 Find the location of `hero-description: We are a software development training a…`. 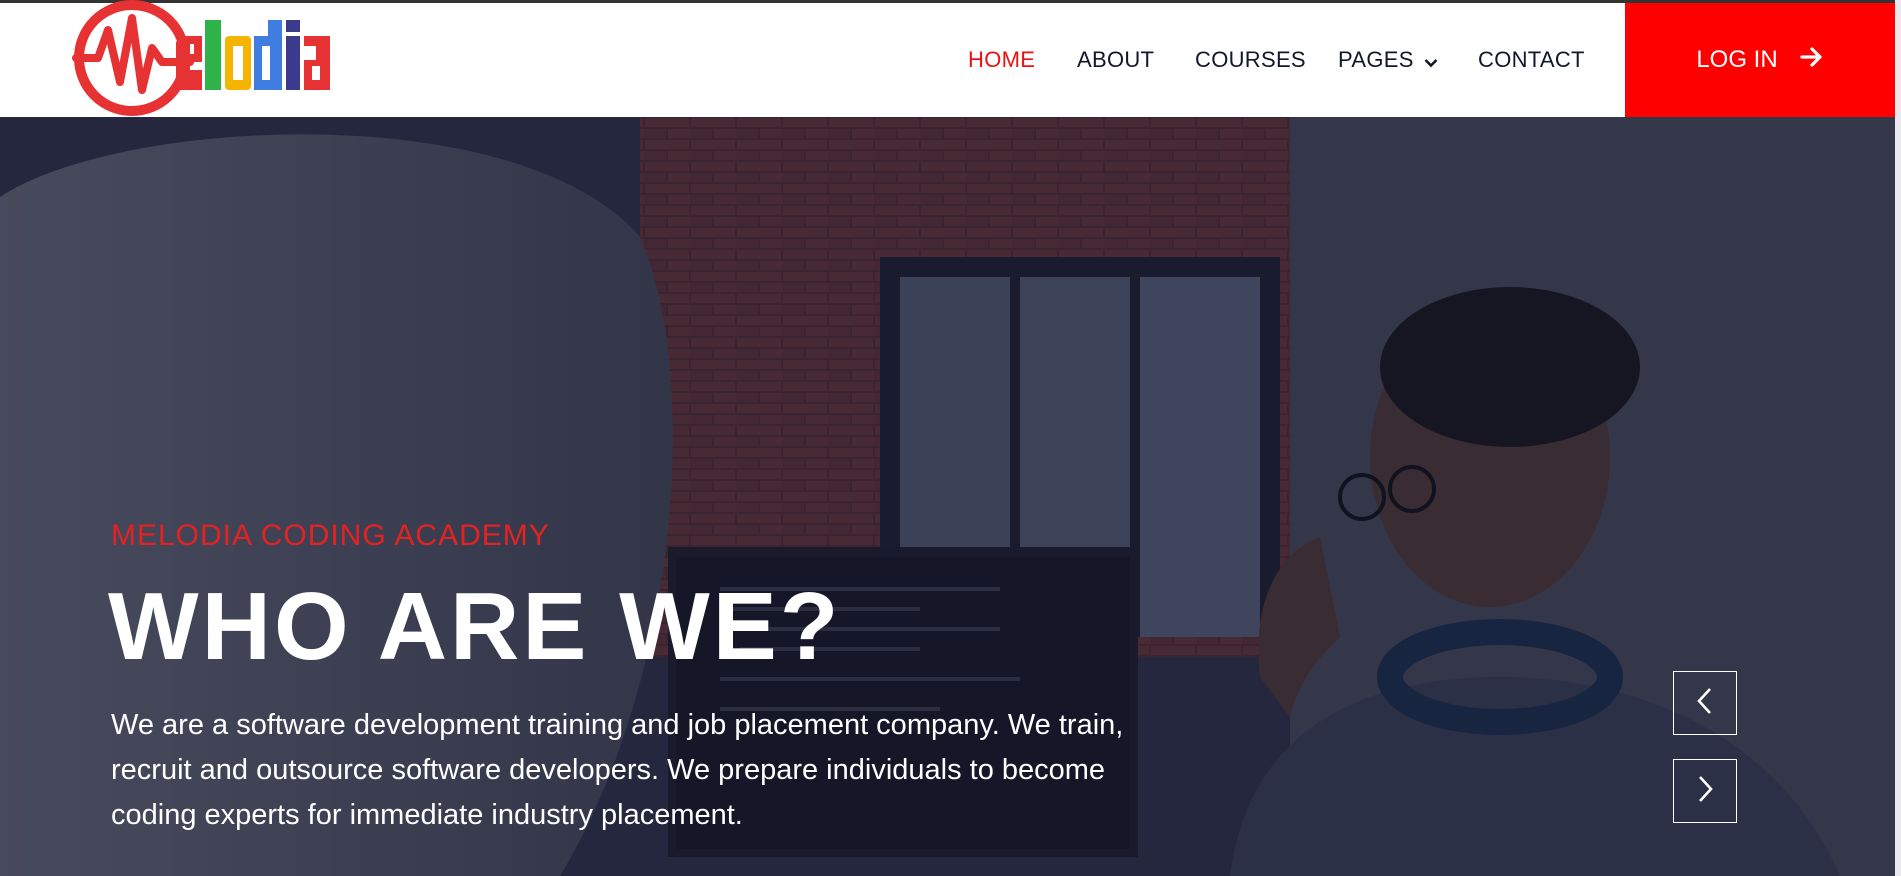

hero-description: We are a software development training a… is located at coordinates (617, 770).